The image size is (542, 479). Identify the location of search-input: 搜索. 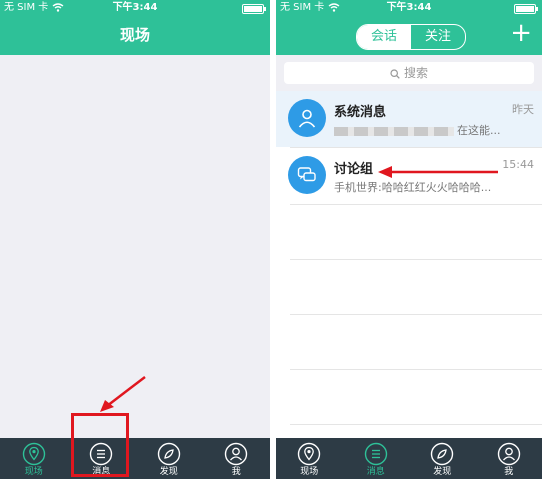
(409, 73).